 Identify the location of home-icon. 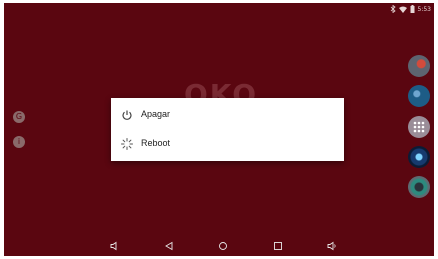
(223, 246).